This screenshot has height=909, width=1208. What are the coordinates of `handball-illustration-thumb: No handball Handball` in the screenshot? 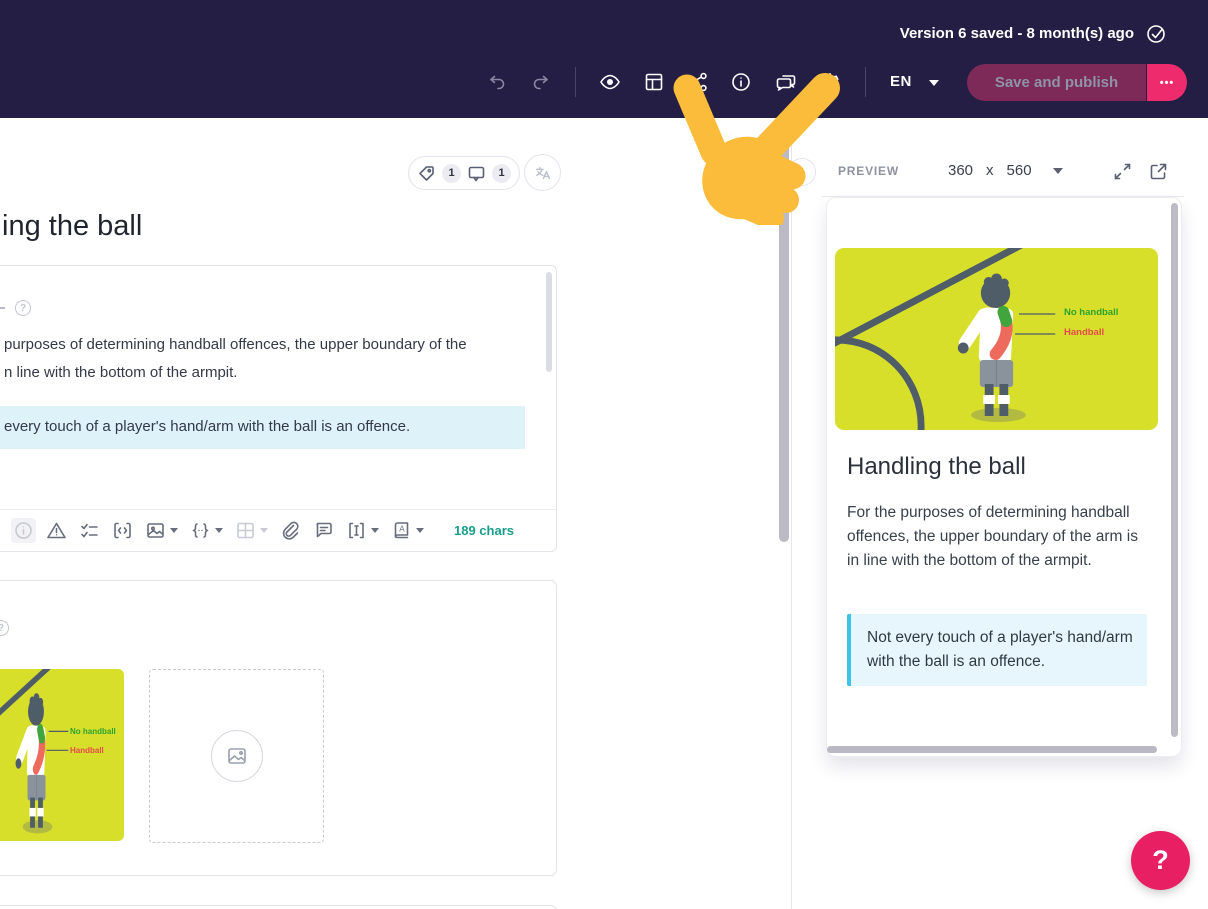 It's located at (62, 755).